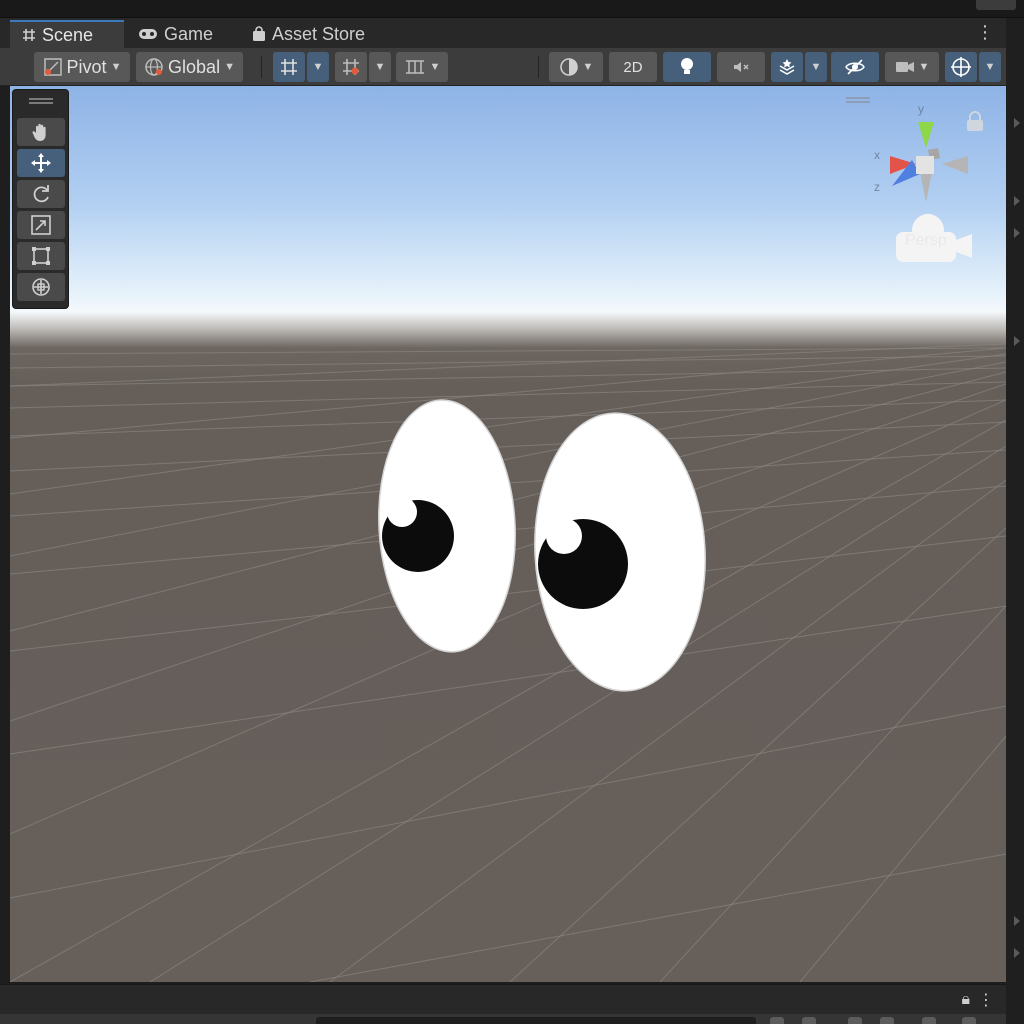  Describe the element at coordinates (975, 121) in the screenshot. I see `lock-icon` at that location.